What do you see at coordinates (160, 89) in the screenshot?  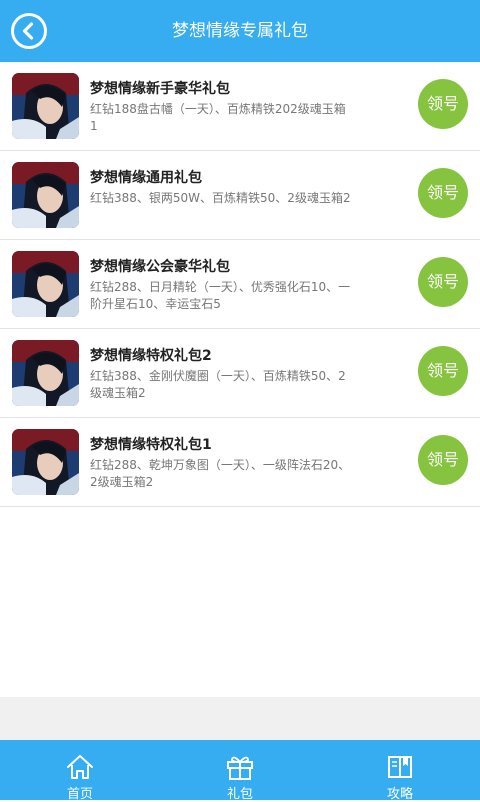 I see `gift-name: 梦想情缘新手豪华礼包` at bounding box center [160, 89].